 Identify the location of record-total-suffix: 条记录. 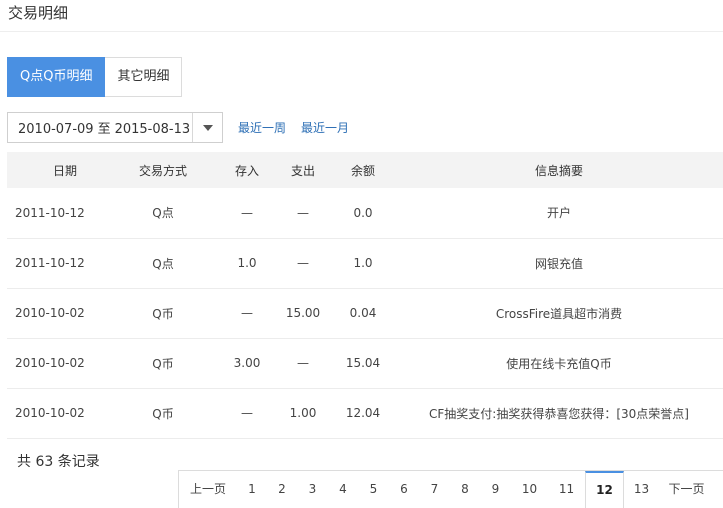
(78, 462).